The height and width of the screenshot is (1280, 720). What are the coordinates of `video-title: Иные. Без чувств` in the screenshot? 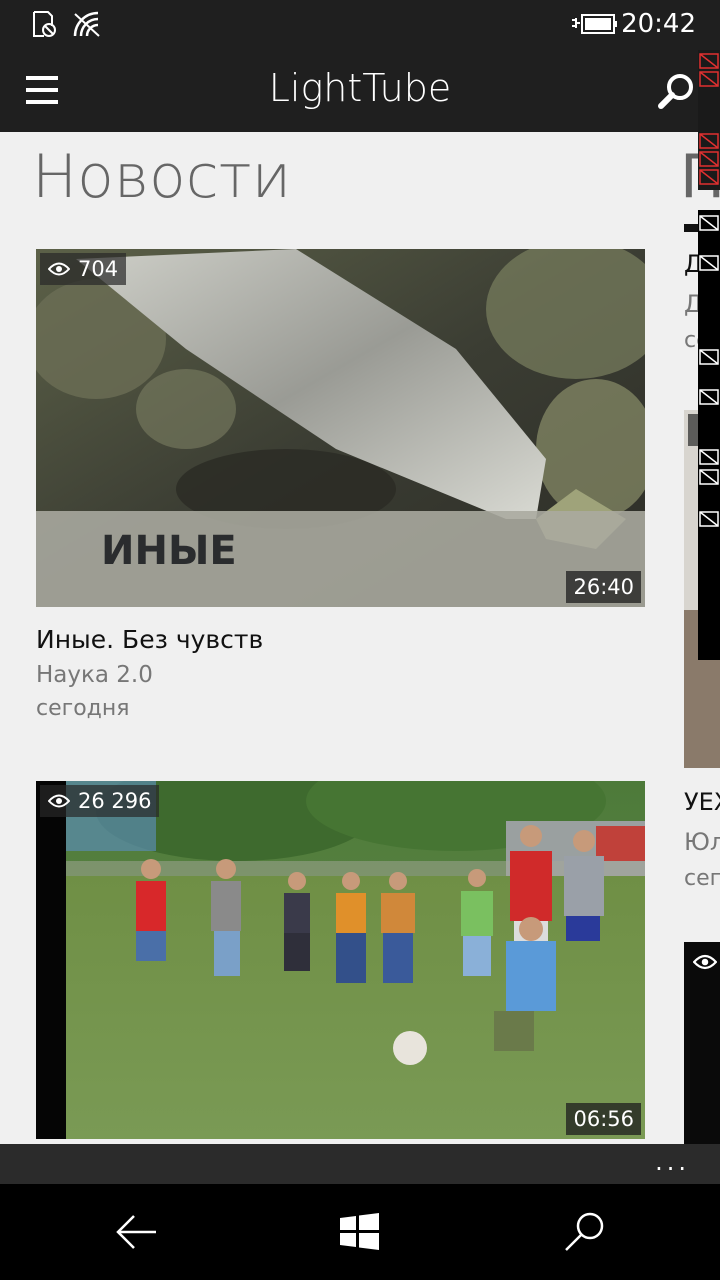 It's located at (341, 639).